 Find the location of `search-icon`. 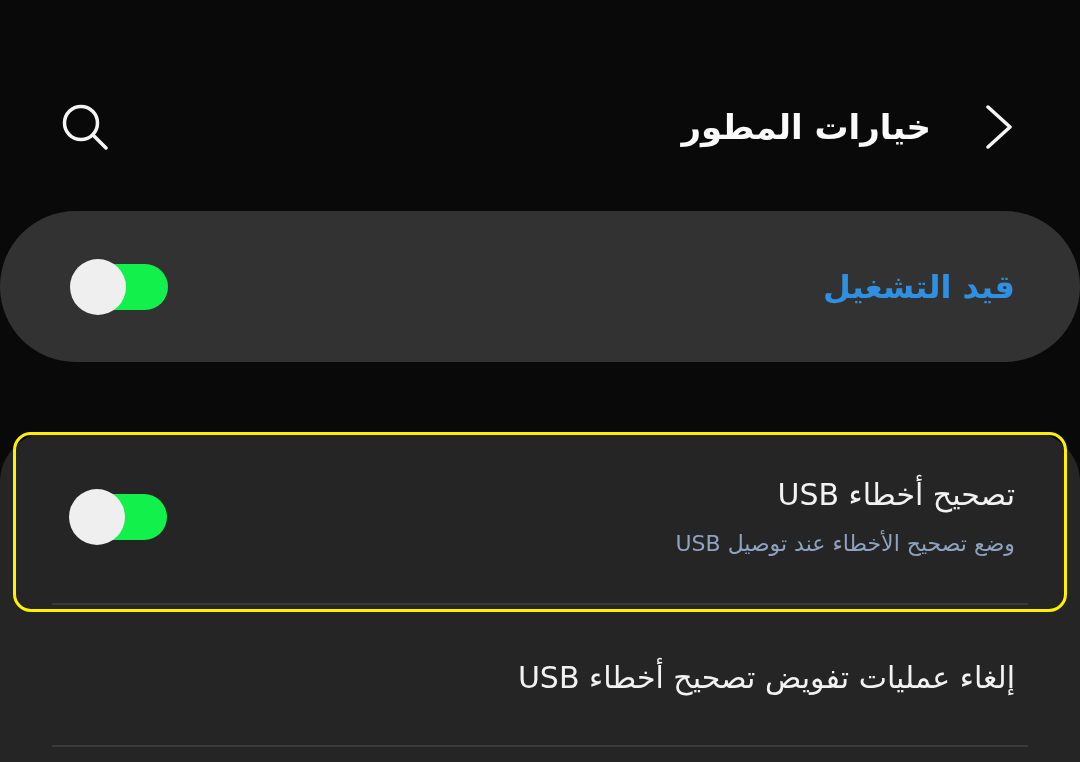

search-icon is located at coordinates (85, 127).